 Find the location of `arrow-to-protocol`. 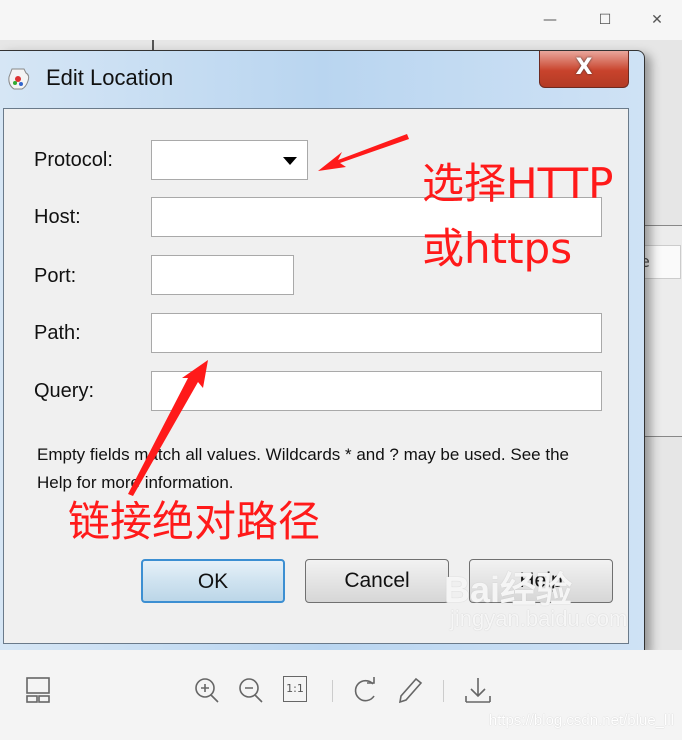

arrow-to-protocol is located at coordinates (363, 152).